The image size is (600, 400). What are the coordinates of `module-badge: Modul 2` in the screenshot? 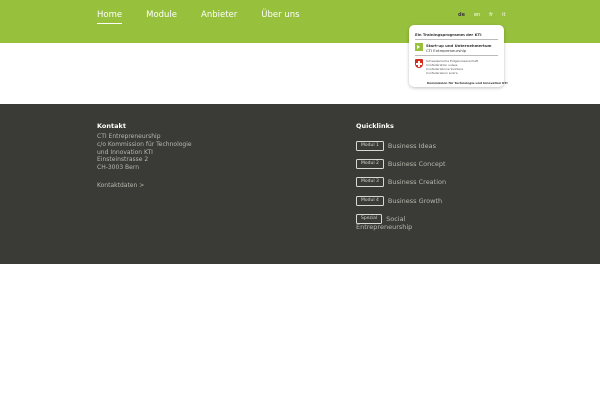 It's located at (370, 164).